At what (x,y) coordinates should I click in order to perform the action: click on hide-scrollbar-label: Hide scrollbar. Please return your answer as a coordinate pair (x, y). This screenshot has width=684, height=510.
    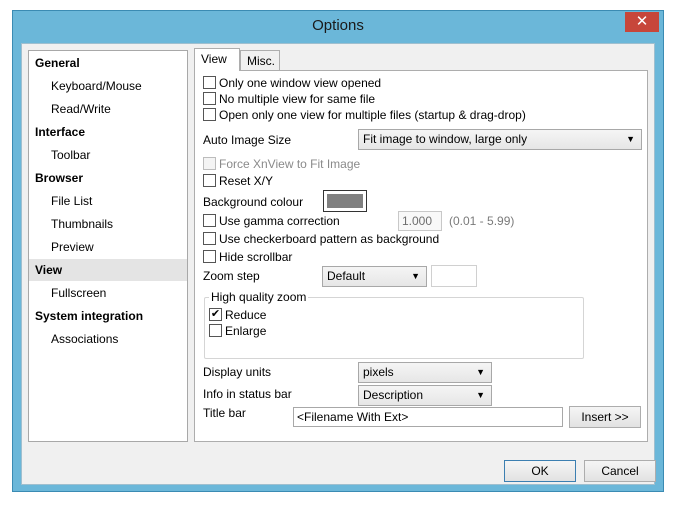
    Looking at the image, I should click on (256, 257).